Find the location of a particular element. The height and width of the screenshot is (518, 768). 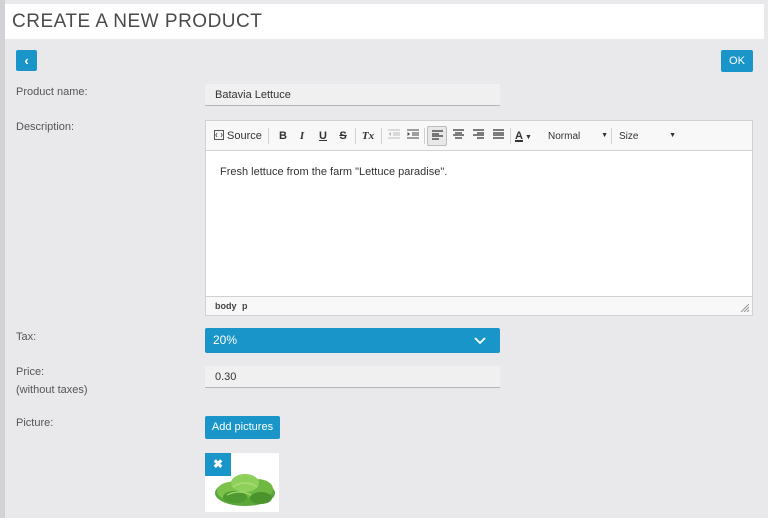

italic-button: I is located at coordinates (302, 136).